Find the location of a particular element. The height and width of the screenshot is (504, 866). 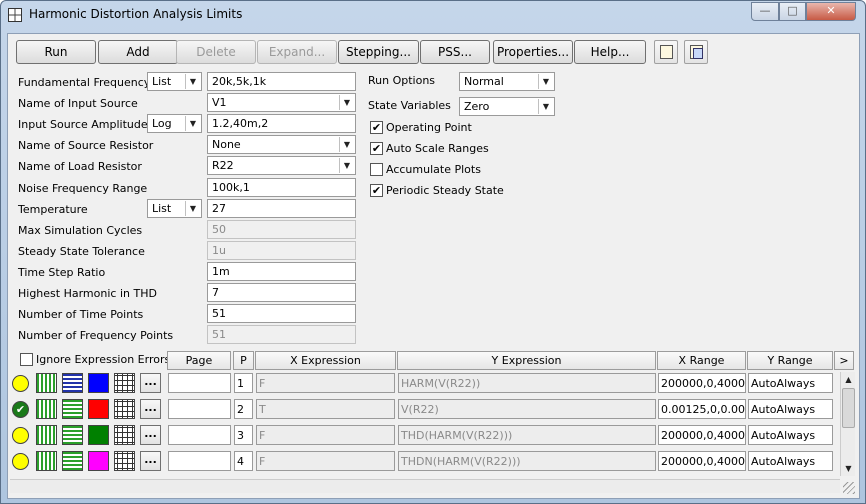

accumulate-plots-checkbox is located at coordinates (376, 169).